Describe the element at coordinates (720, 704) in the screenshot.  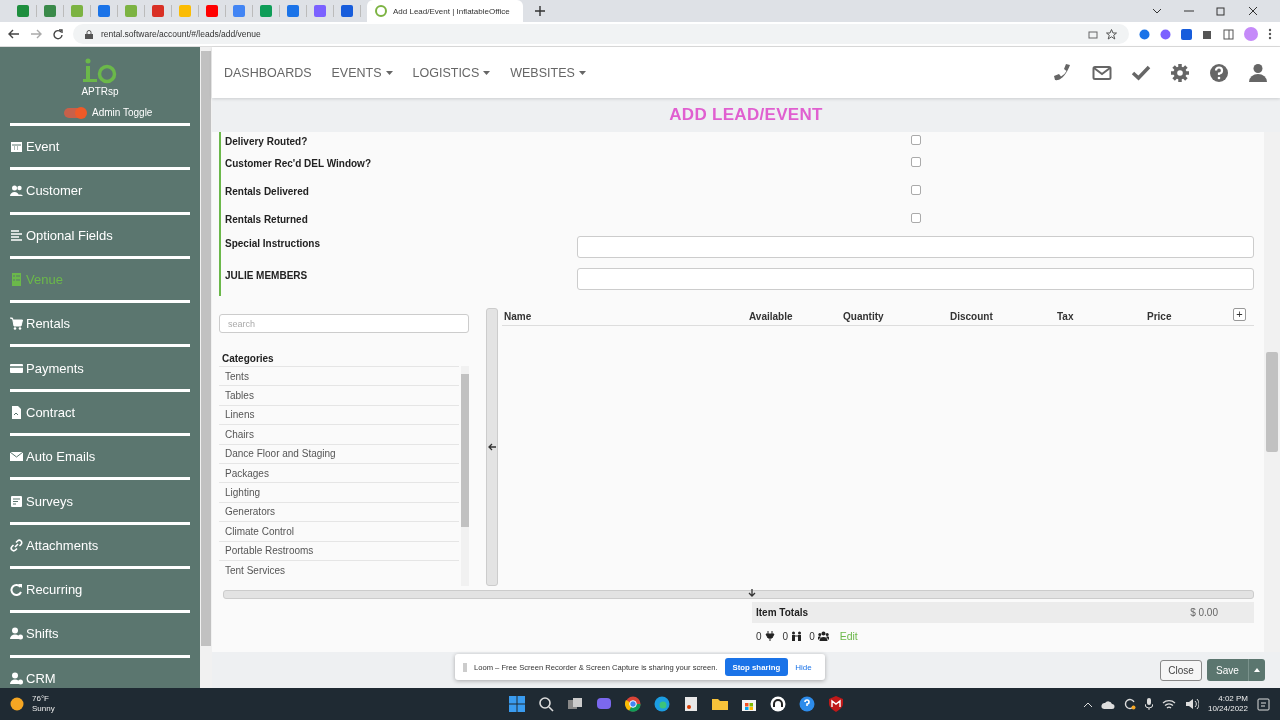
I see `folder-icon` at that location.